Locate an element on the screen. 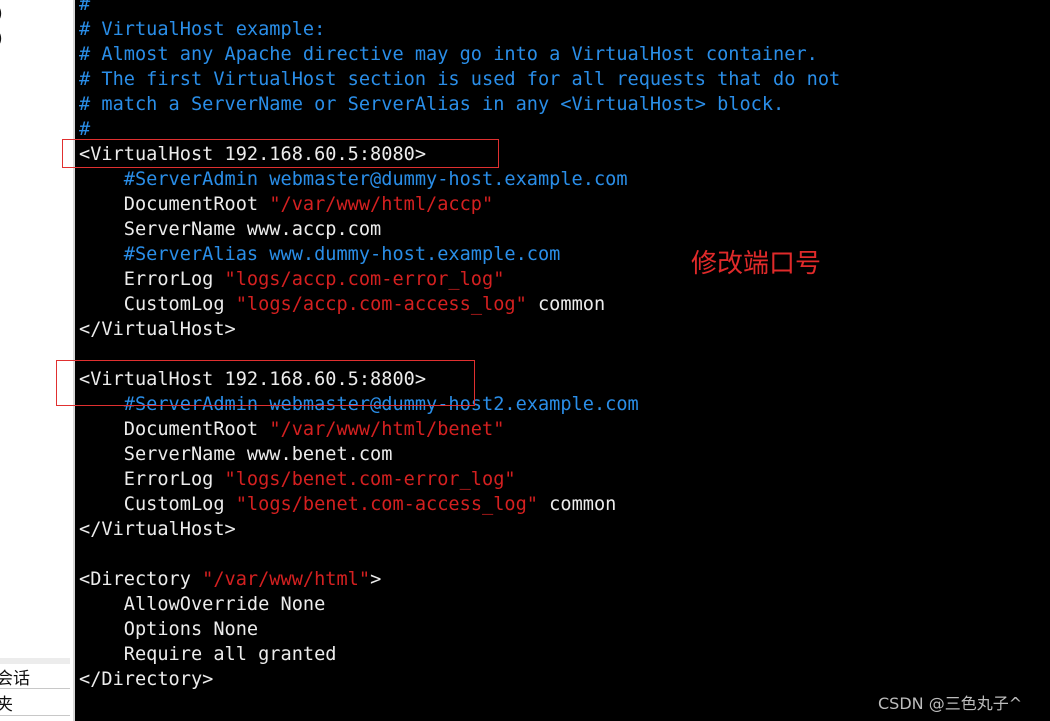 The width and height of the screenshot is (1050, 721). code-text: > is located at coordinates (376, 579).